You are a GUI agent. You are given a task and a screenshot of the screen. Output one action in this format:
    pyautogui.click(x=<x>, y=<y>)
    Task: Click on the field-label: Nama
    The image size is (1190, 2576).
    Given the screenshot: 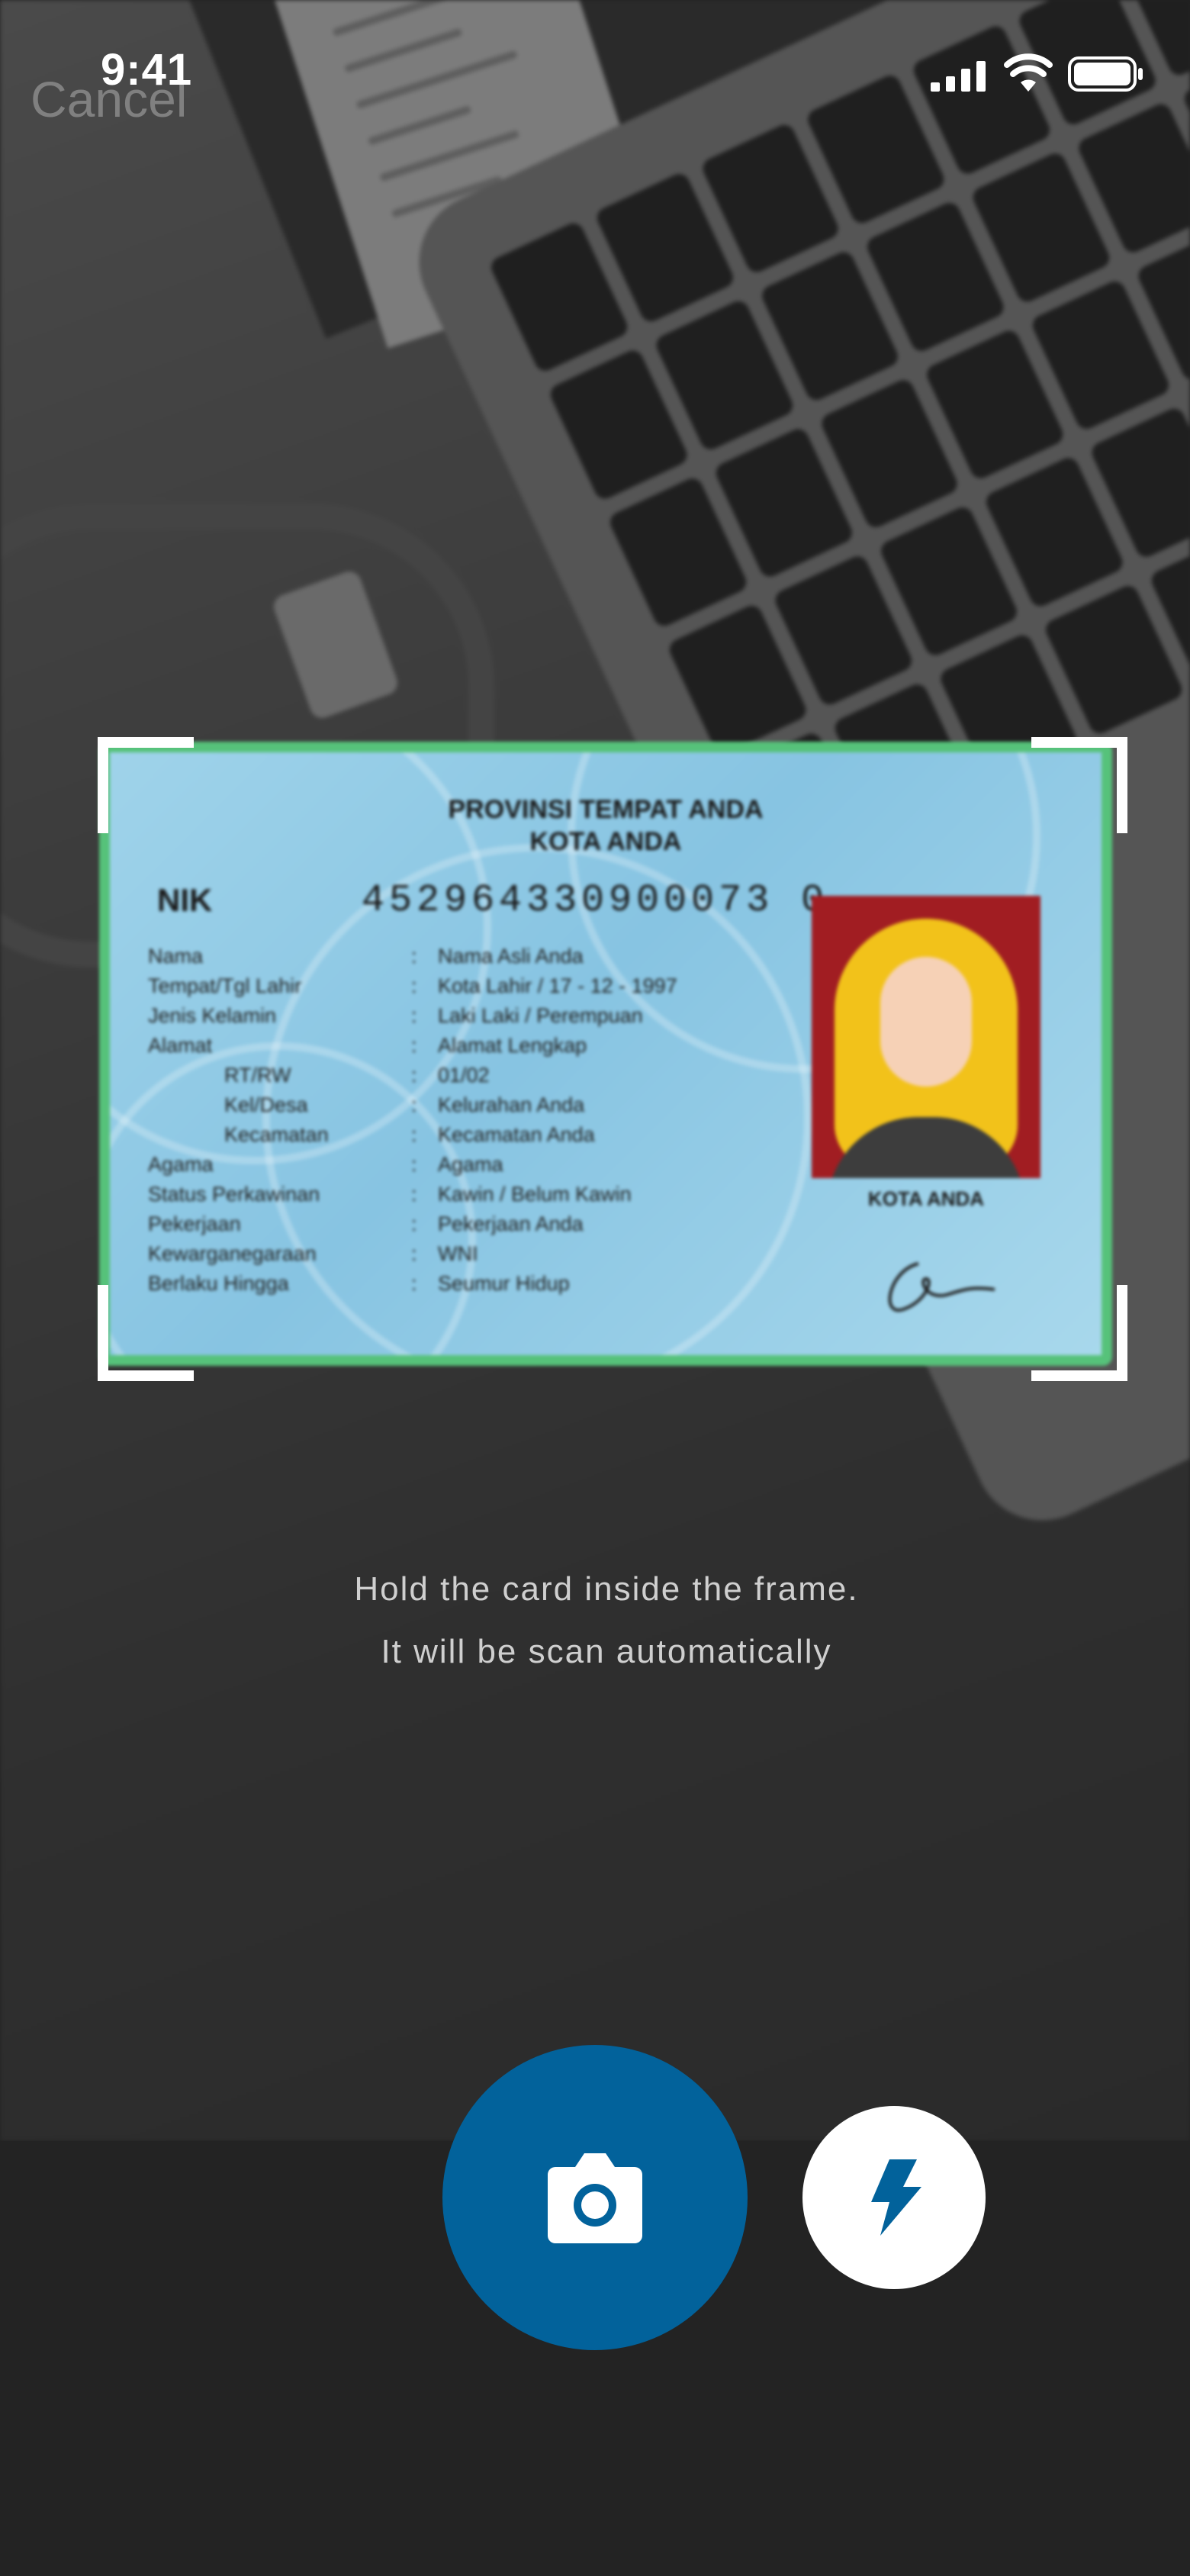 What is the action you would take?
    pyautogui.click(x=176, y=956)
    